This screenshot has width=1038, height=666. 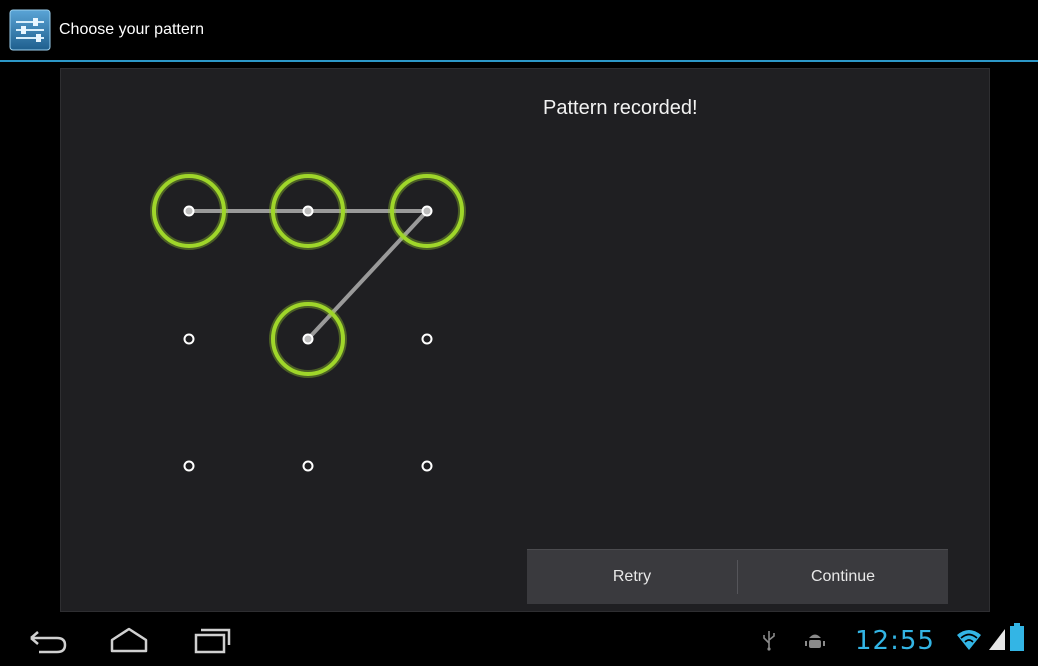 I want to click on android-debug-icon, so click(x=815, y=641).